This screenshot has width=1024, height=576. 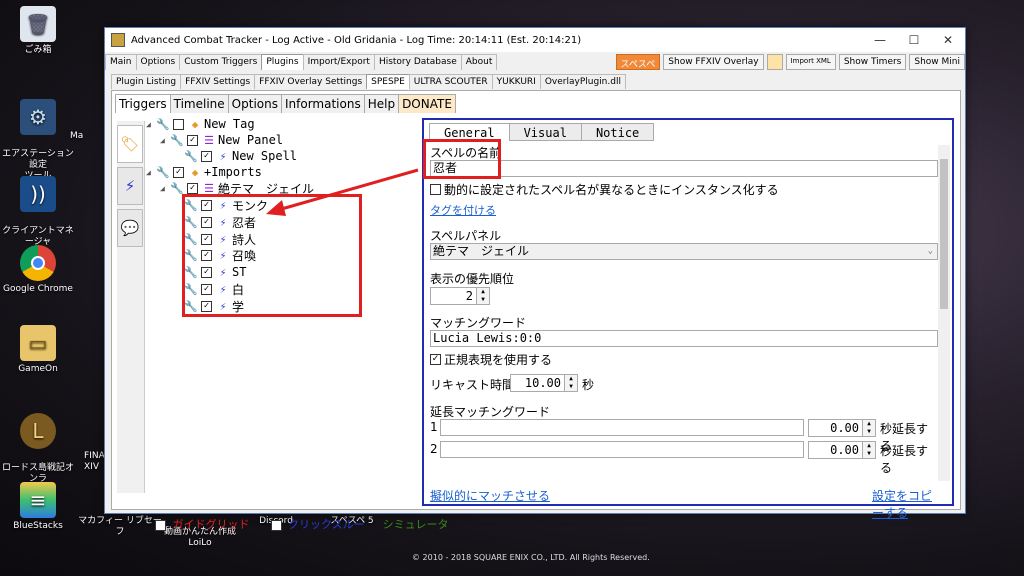 What do you see at coordinates (38, 350) in the screenshot?
I see `desktop-icon-gameon: ▭ GameOn` at bounding box center [38, 350].